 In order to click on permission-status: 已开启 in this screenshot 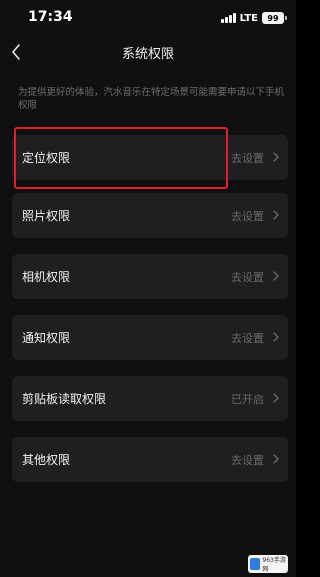, I will do `click(247, 399)`.